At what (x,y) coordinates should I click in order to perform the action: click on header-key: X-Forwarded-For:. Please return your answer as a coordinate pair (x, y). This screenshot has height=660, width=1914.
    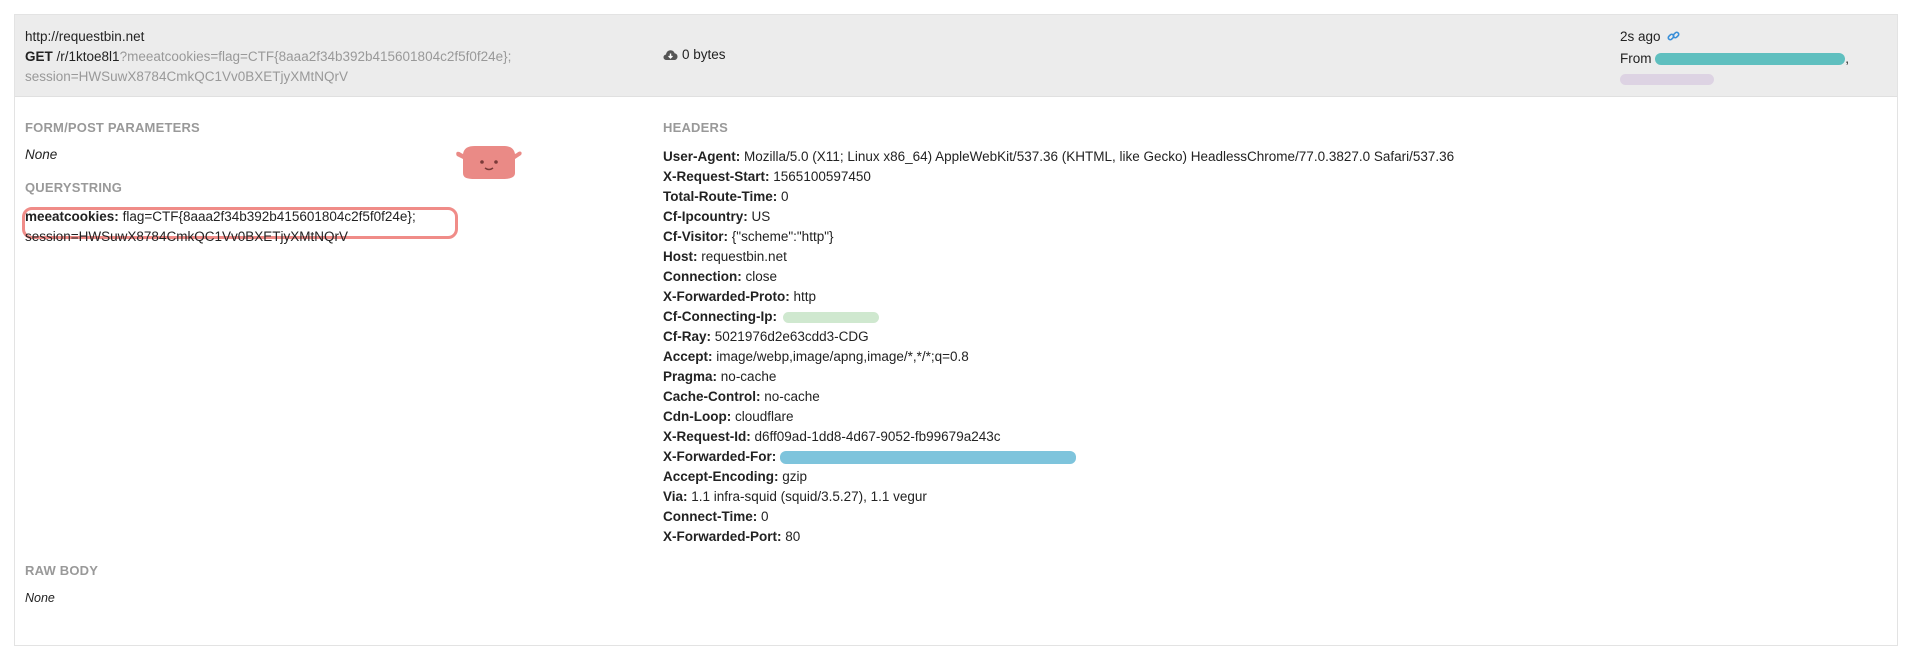
    Looking at the image, I should click on (720, 456).